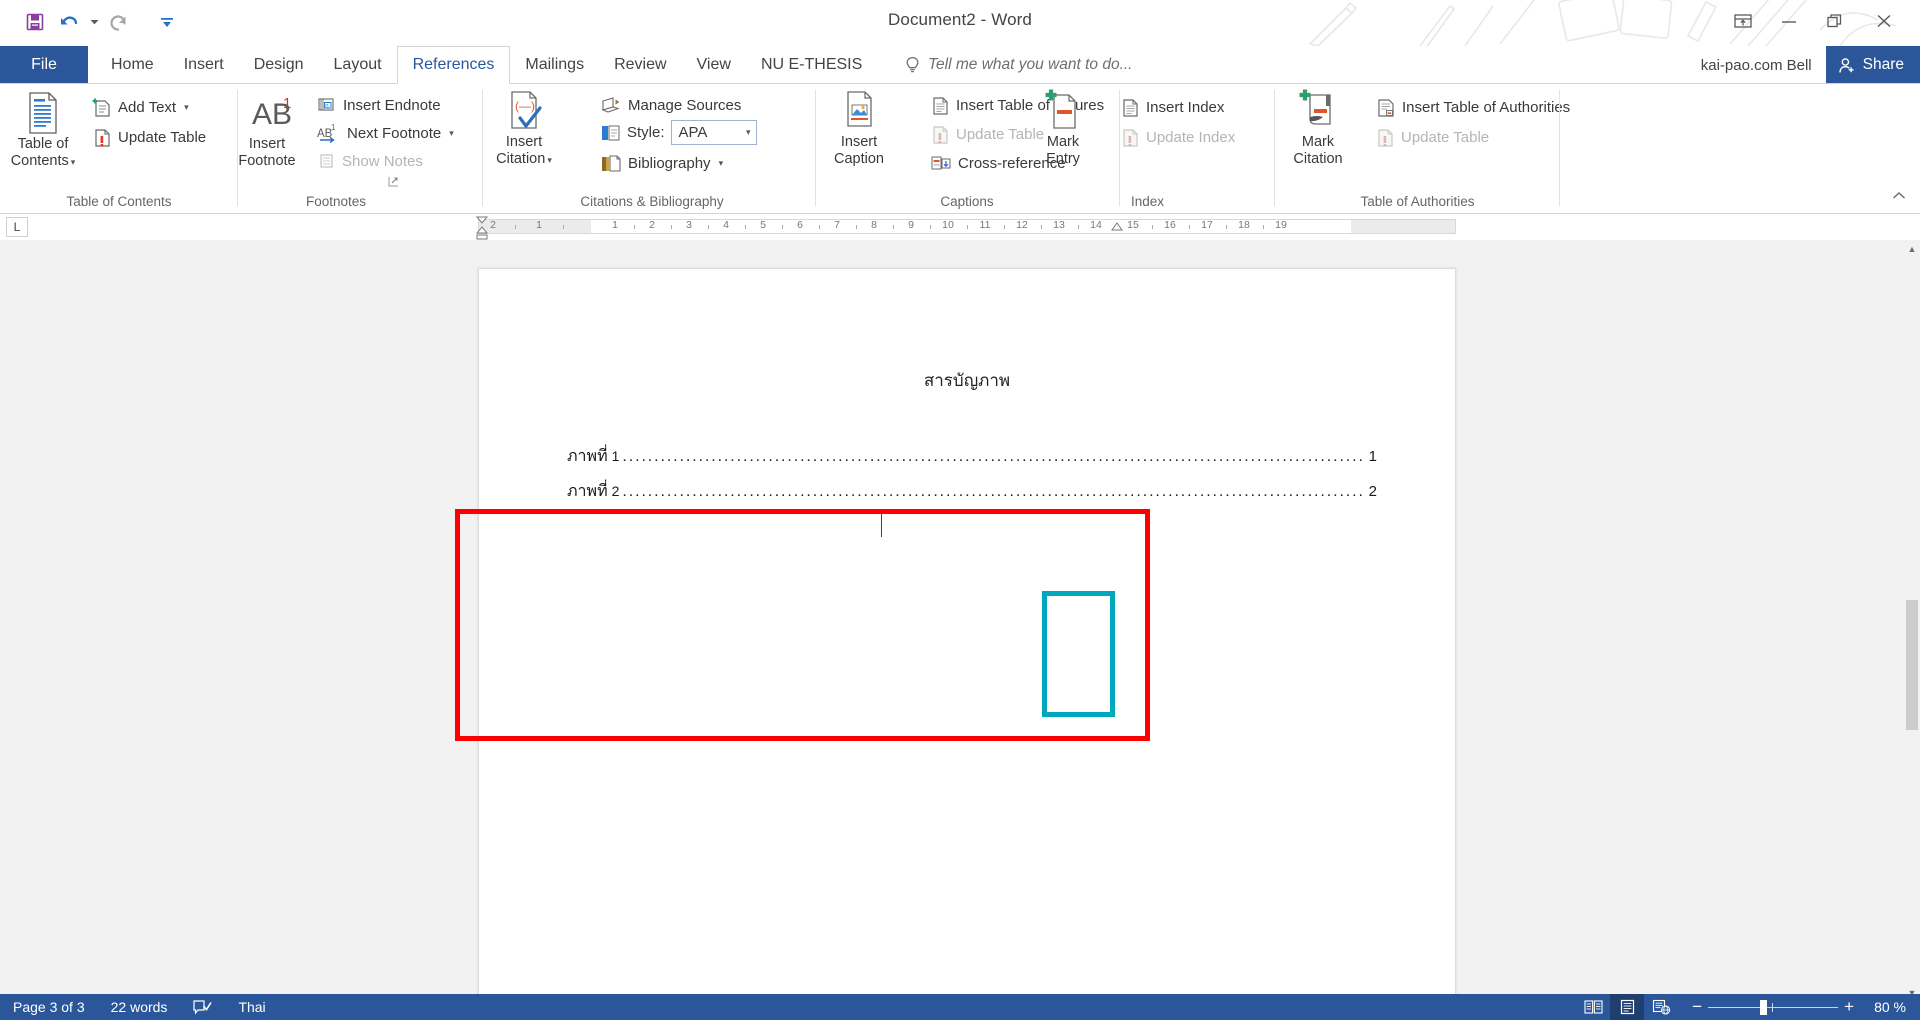  I want to click on insert-table-of-authorities-button: Insert Table of Authorities, so click(1472, 107).